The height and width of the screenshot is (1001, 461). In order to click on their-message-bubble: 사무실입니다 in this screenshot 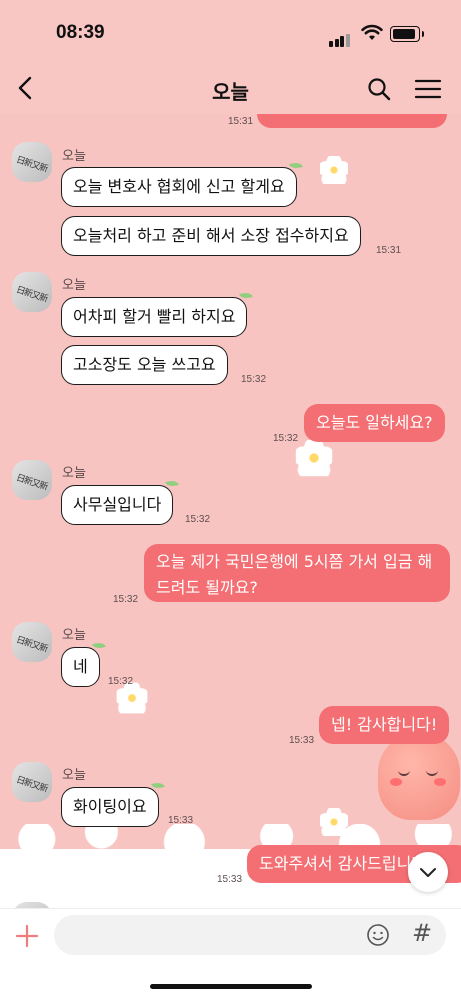, I will do `click(120, 501)`.